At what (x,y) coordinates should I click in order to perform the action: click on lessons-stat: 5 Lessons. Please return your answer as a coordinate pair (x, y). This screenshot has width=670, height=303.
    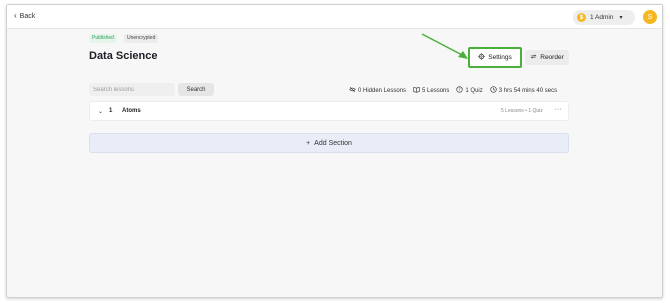
    Looking at the image, I should click on (431, 90).